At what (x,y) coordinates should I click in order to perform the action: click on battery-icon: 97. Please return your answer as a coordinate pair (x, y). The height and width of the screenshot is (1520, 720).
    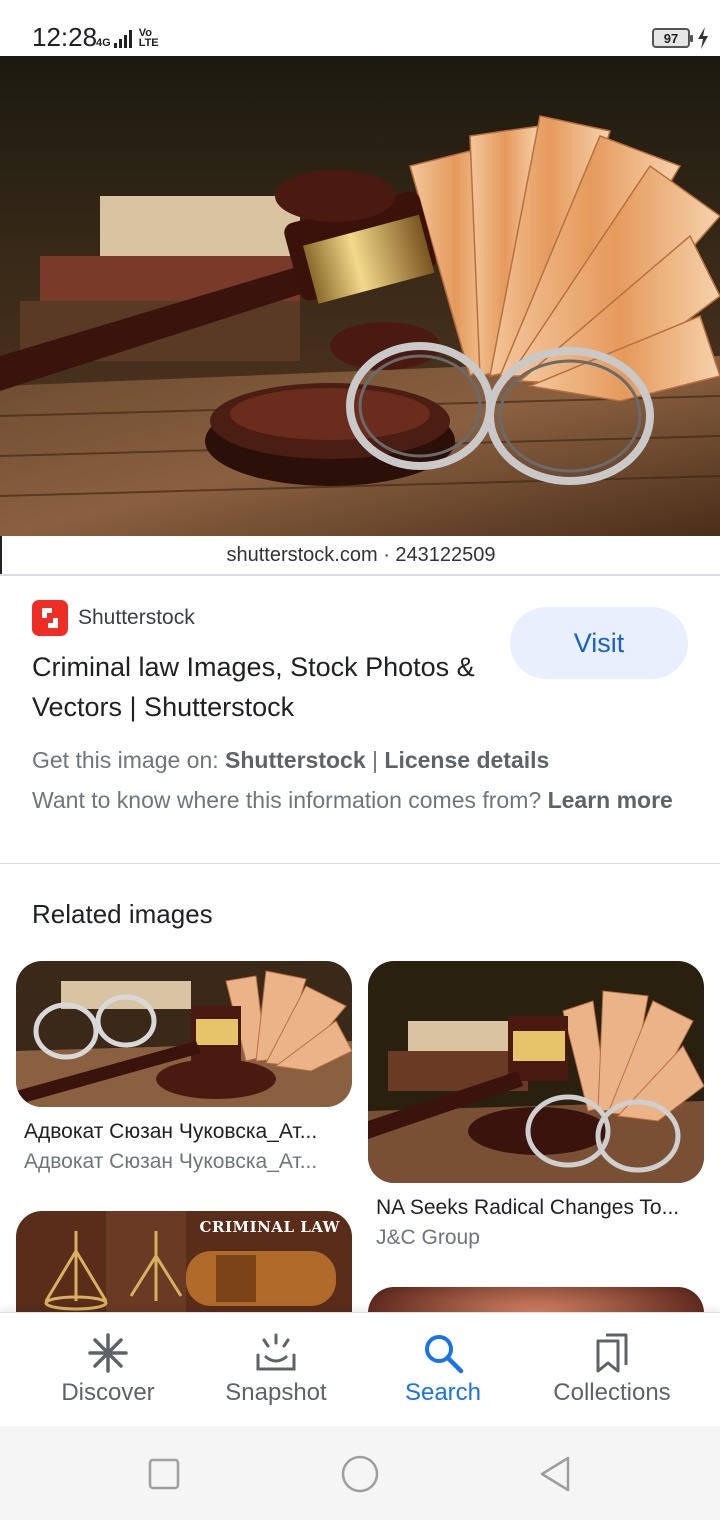
    Looking at the image, I should click on (672, 38).